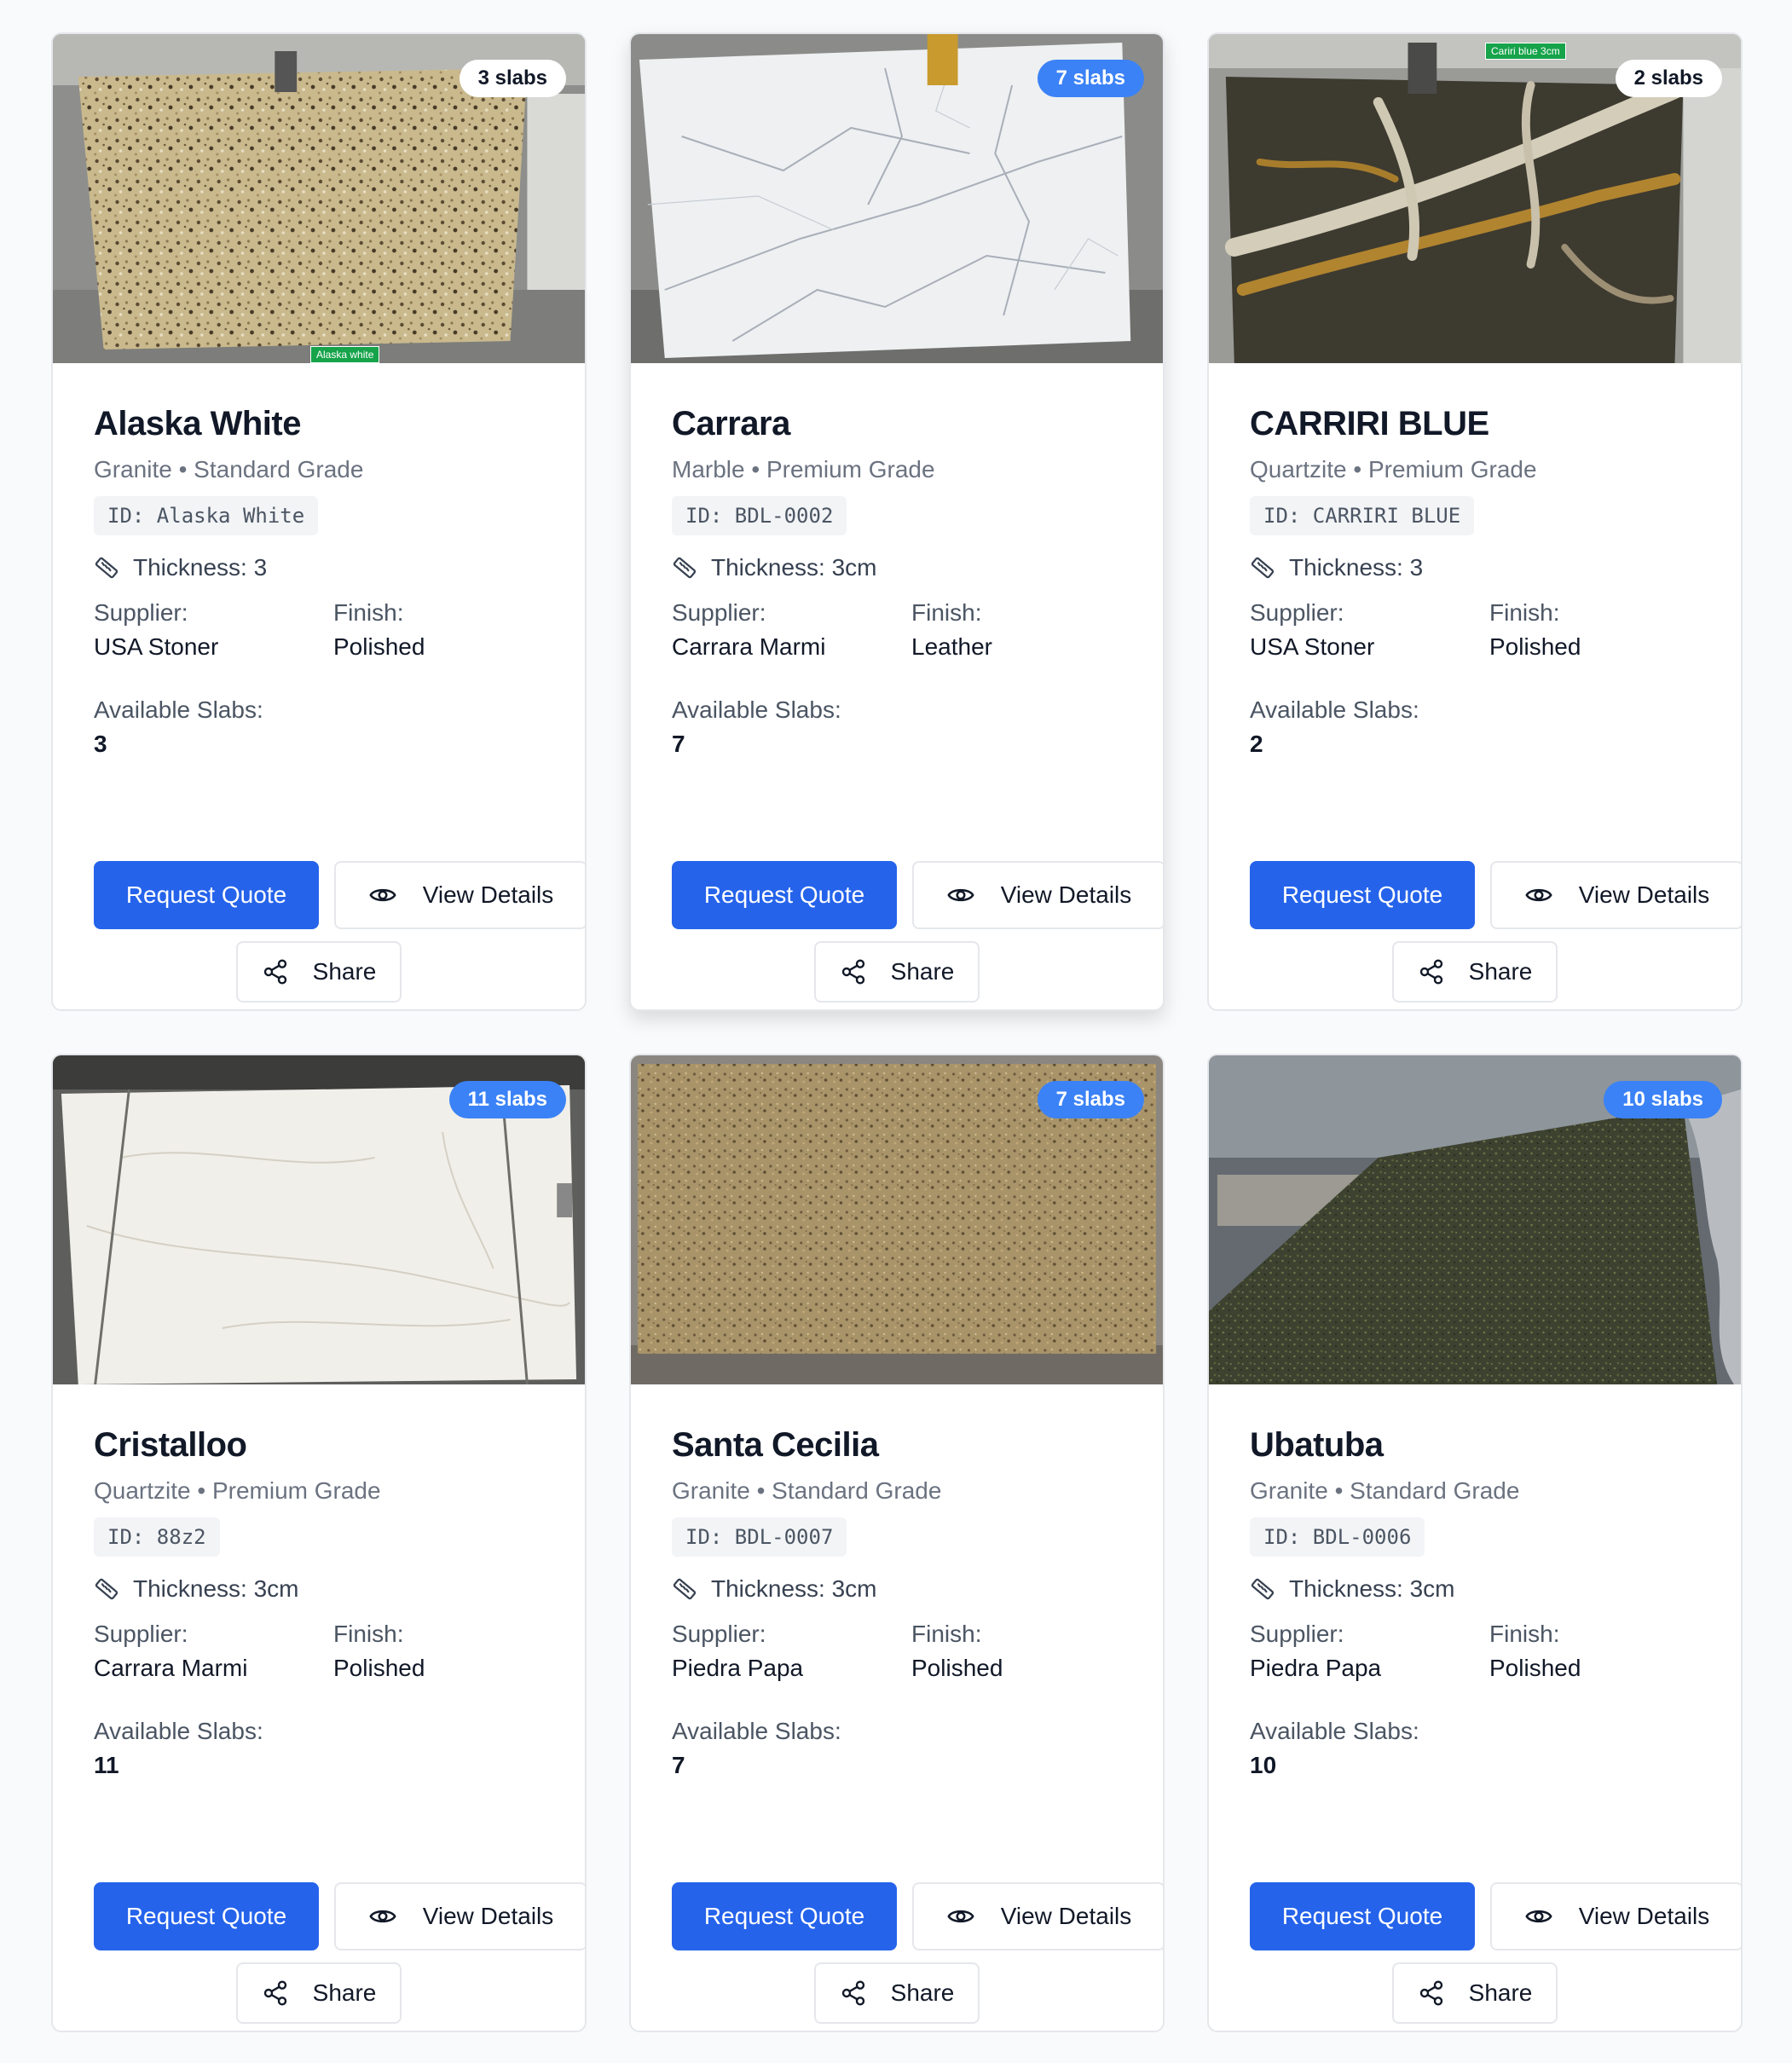 The height and width of the screenshot is (2063, 1792). Describe the element at coordinates (1535, 646) in the screenshot. I see `finish-value: Polished` at that location.